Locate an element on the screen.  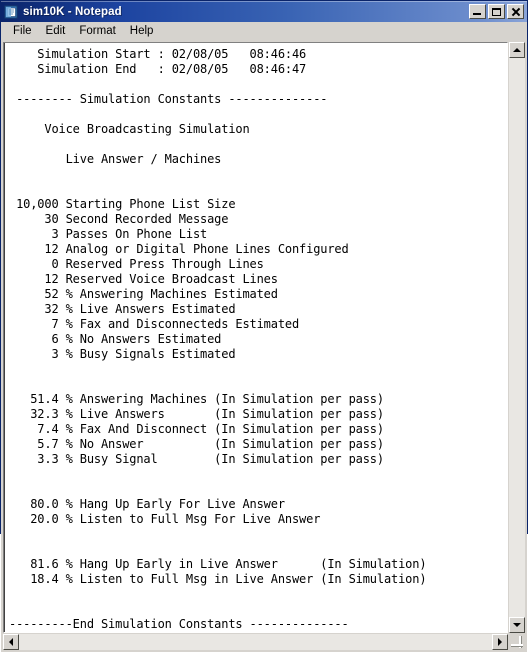
scroll-left-button is located at coordinates (11, 642).